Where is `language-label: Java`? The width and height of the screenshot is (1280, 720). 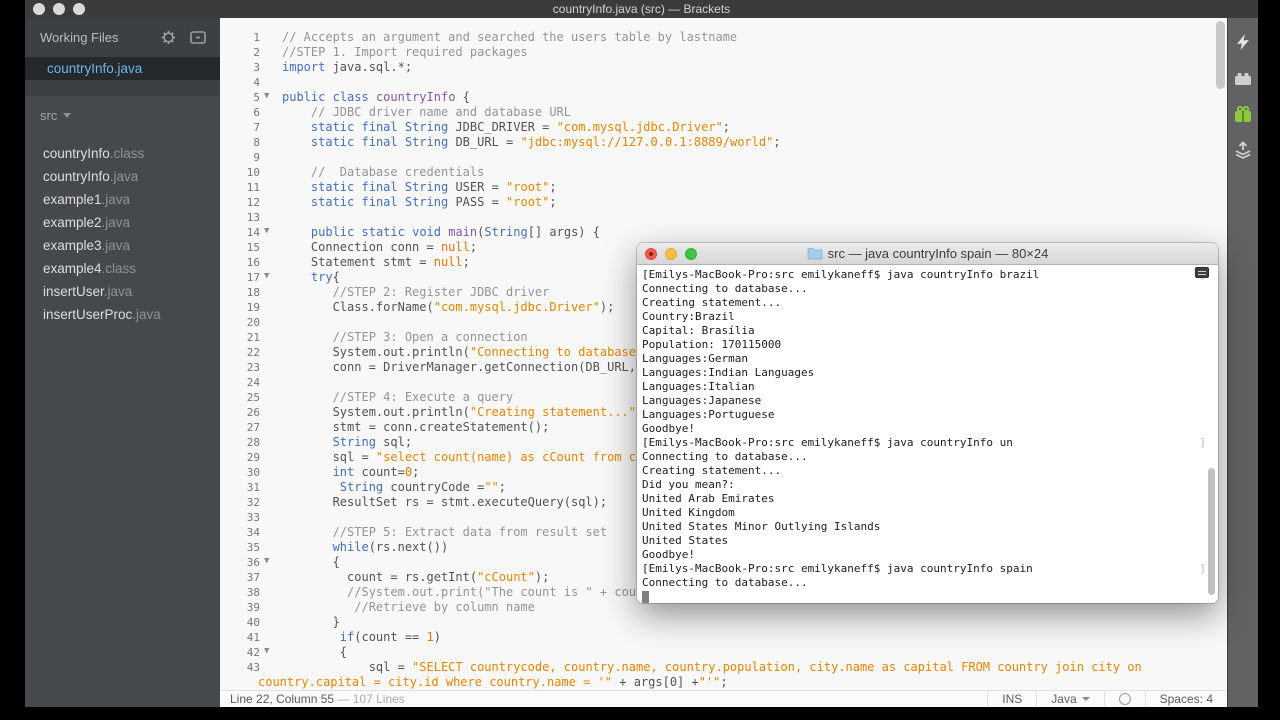
language-label: Java is located at coordinates (1064, 699).